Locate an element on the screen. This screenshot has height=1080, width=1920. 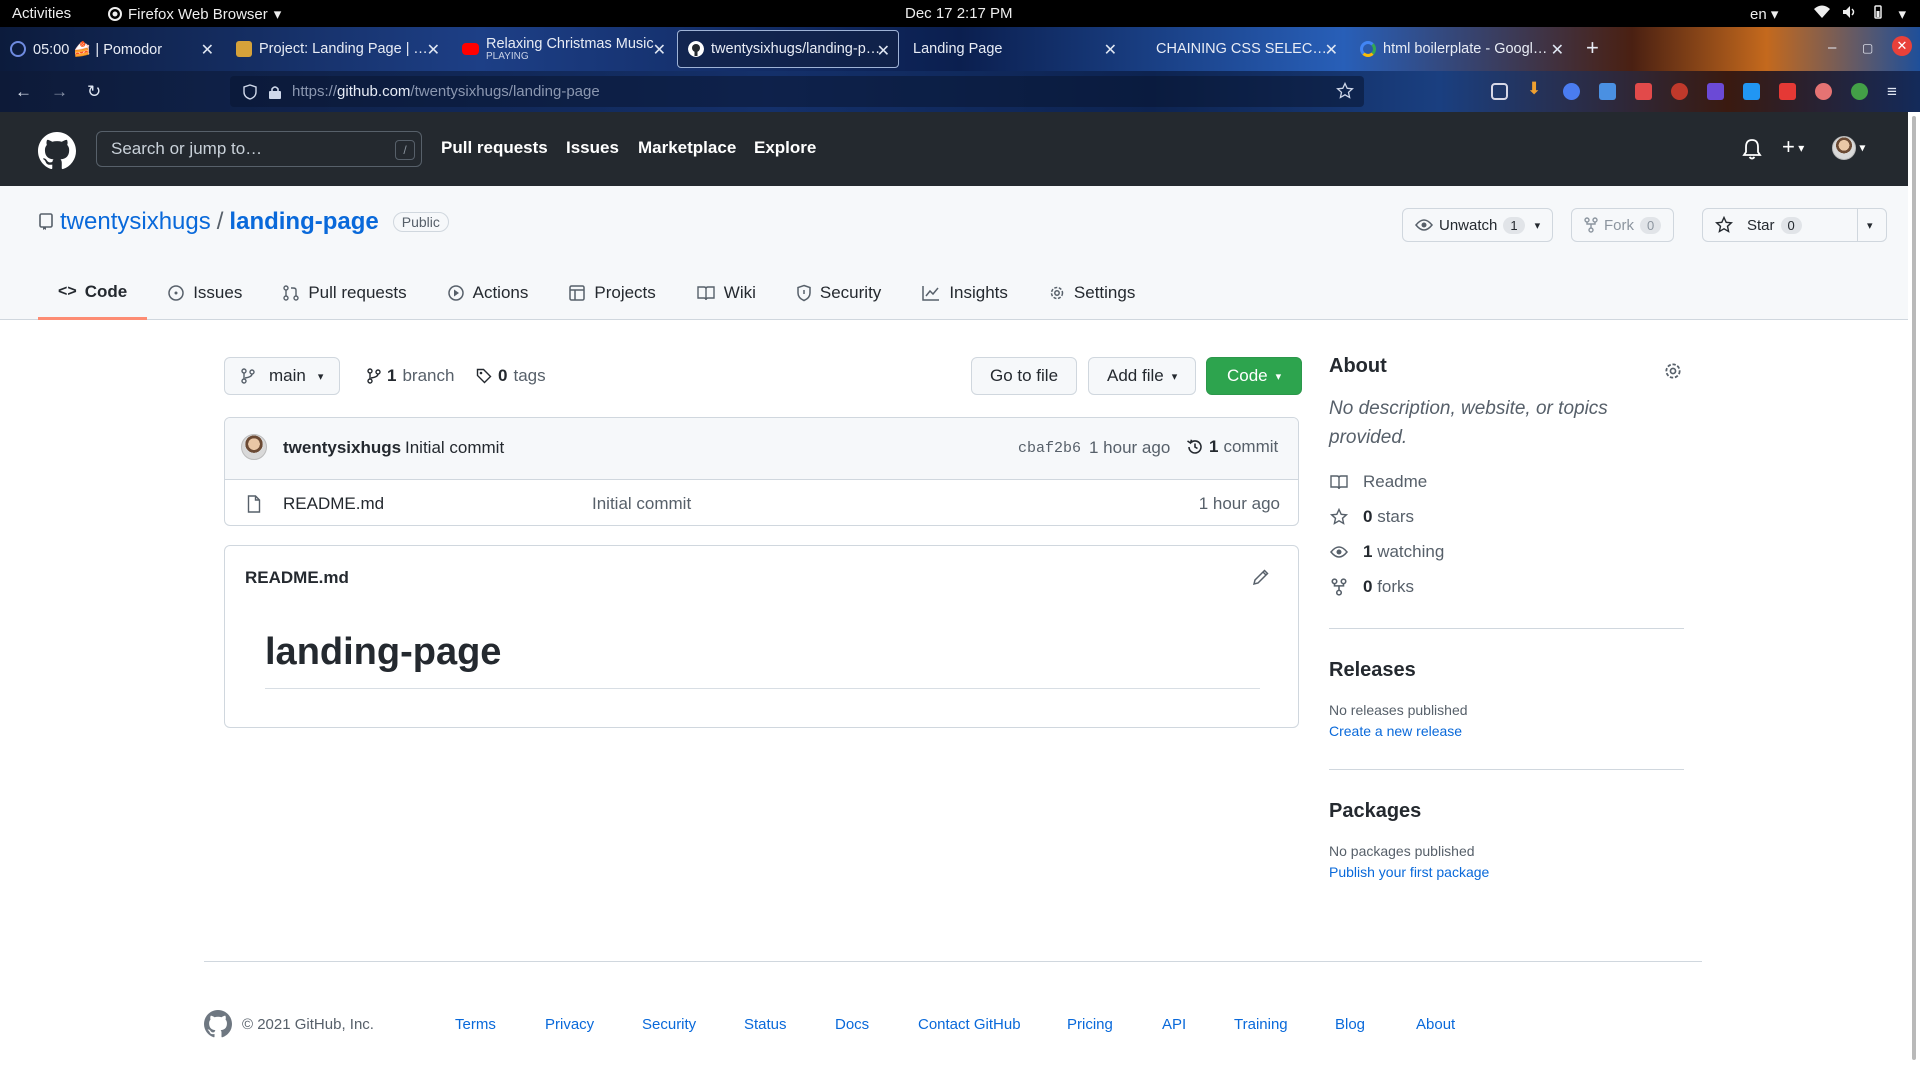
branch-select-button: main ▾ is located at coordinates (282, 376).